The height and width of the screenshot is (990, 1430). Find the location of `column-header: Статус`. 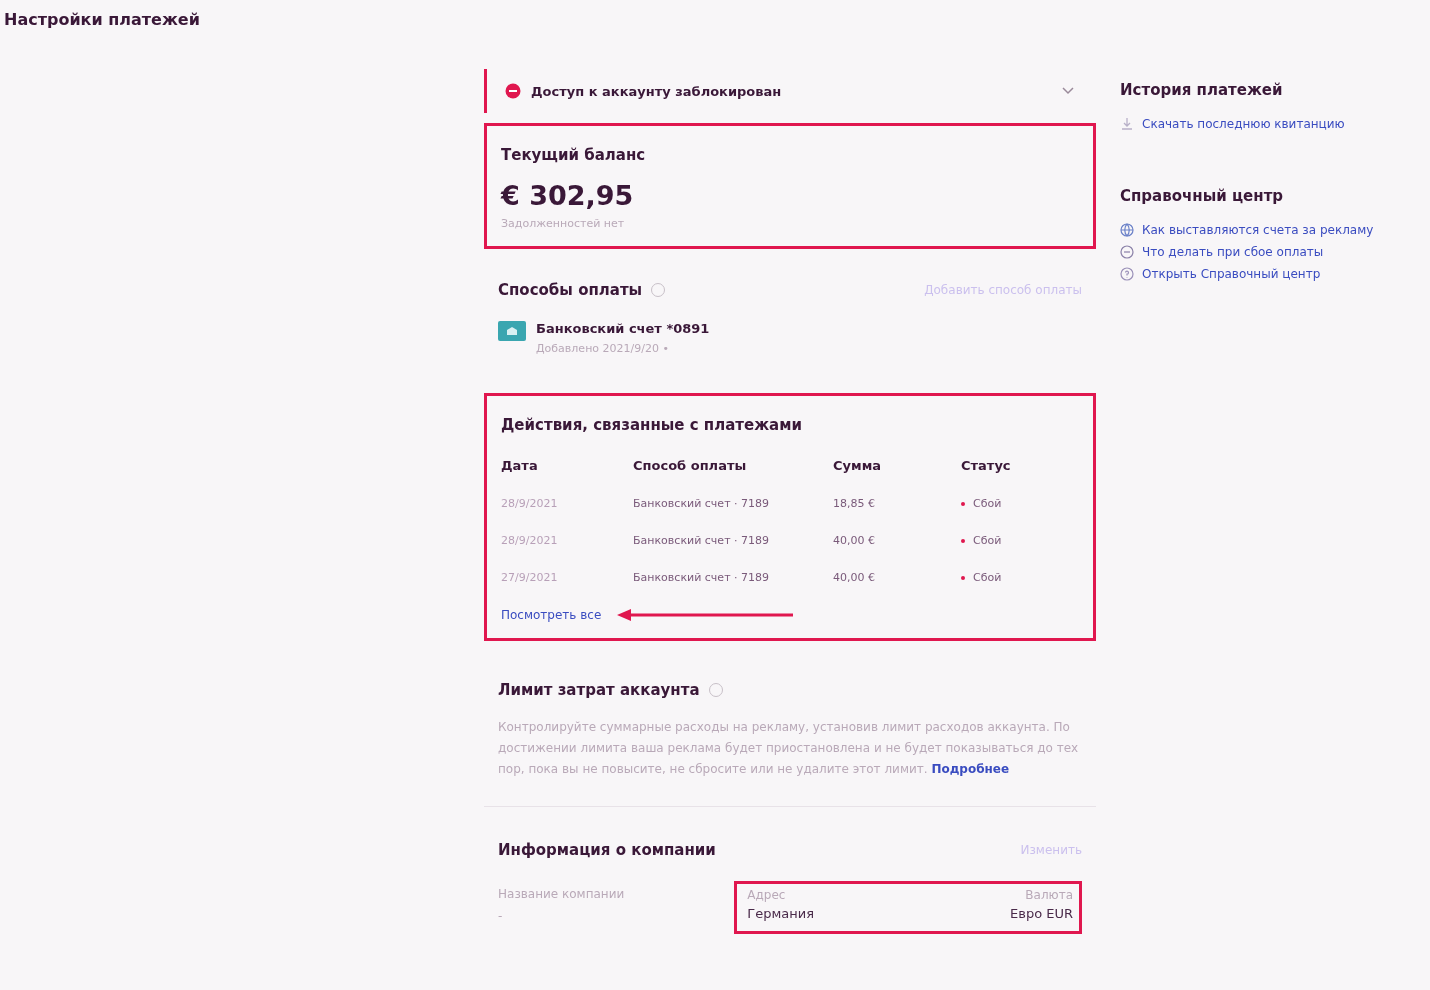

column-header: Статус is located at coordinates (986, 465).